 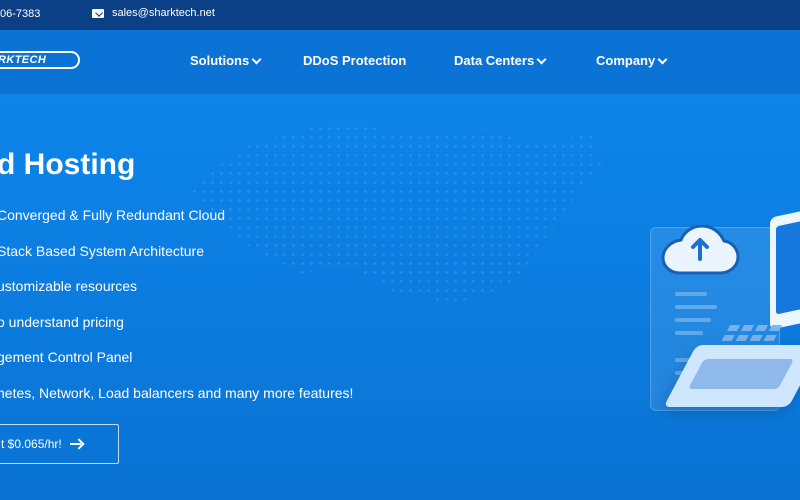 I want to click on logo-text: RKTECH, so click(x=23, y=60).